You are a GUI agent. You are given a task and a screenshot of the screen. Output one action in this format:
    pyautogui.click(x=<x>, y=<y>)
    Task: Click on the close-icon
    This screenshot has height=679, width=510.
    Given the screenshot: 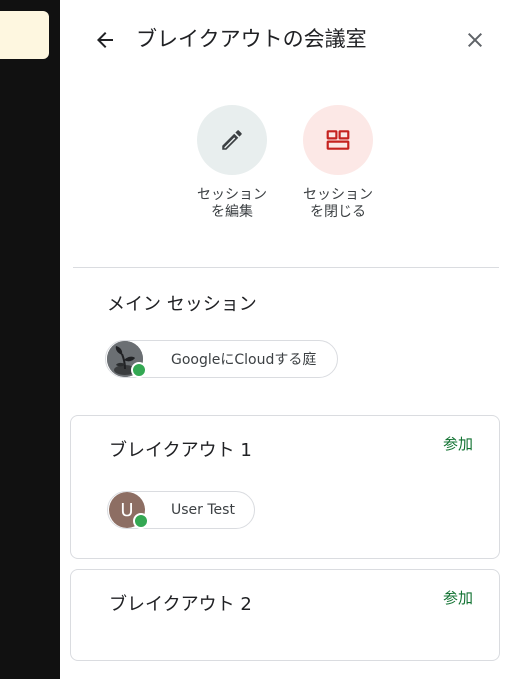 What is the action you would take?
    pyautogui.click(x=475, y=40)
    